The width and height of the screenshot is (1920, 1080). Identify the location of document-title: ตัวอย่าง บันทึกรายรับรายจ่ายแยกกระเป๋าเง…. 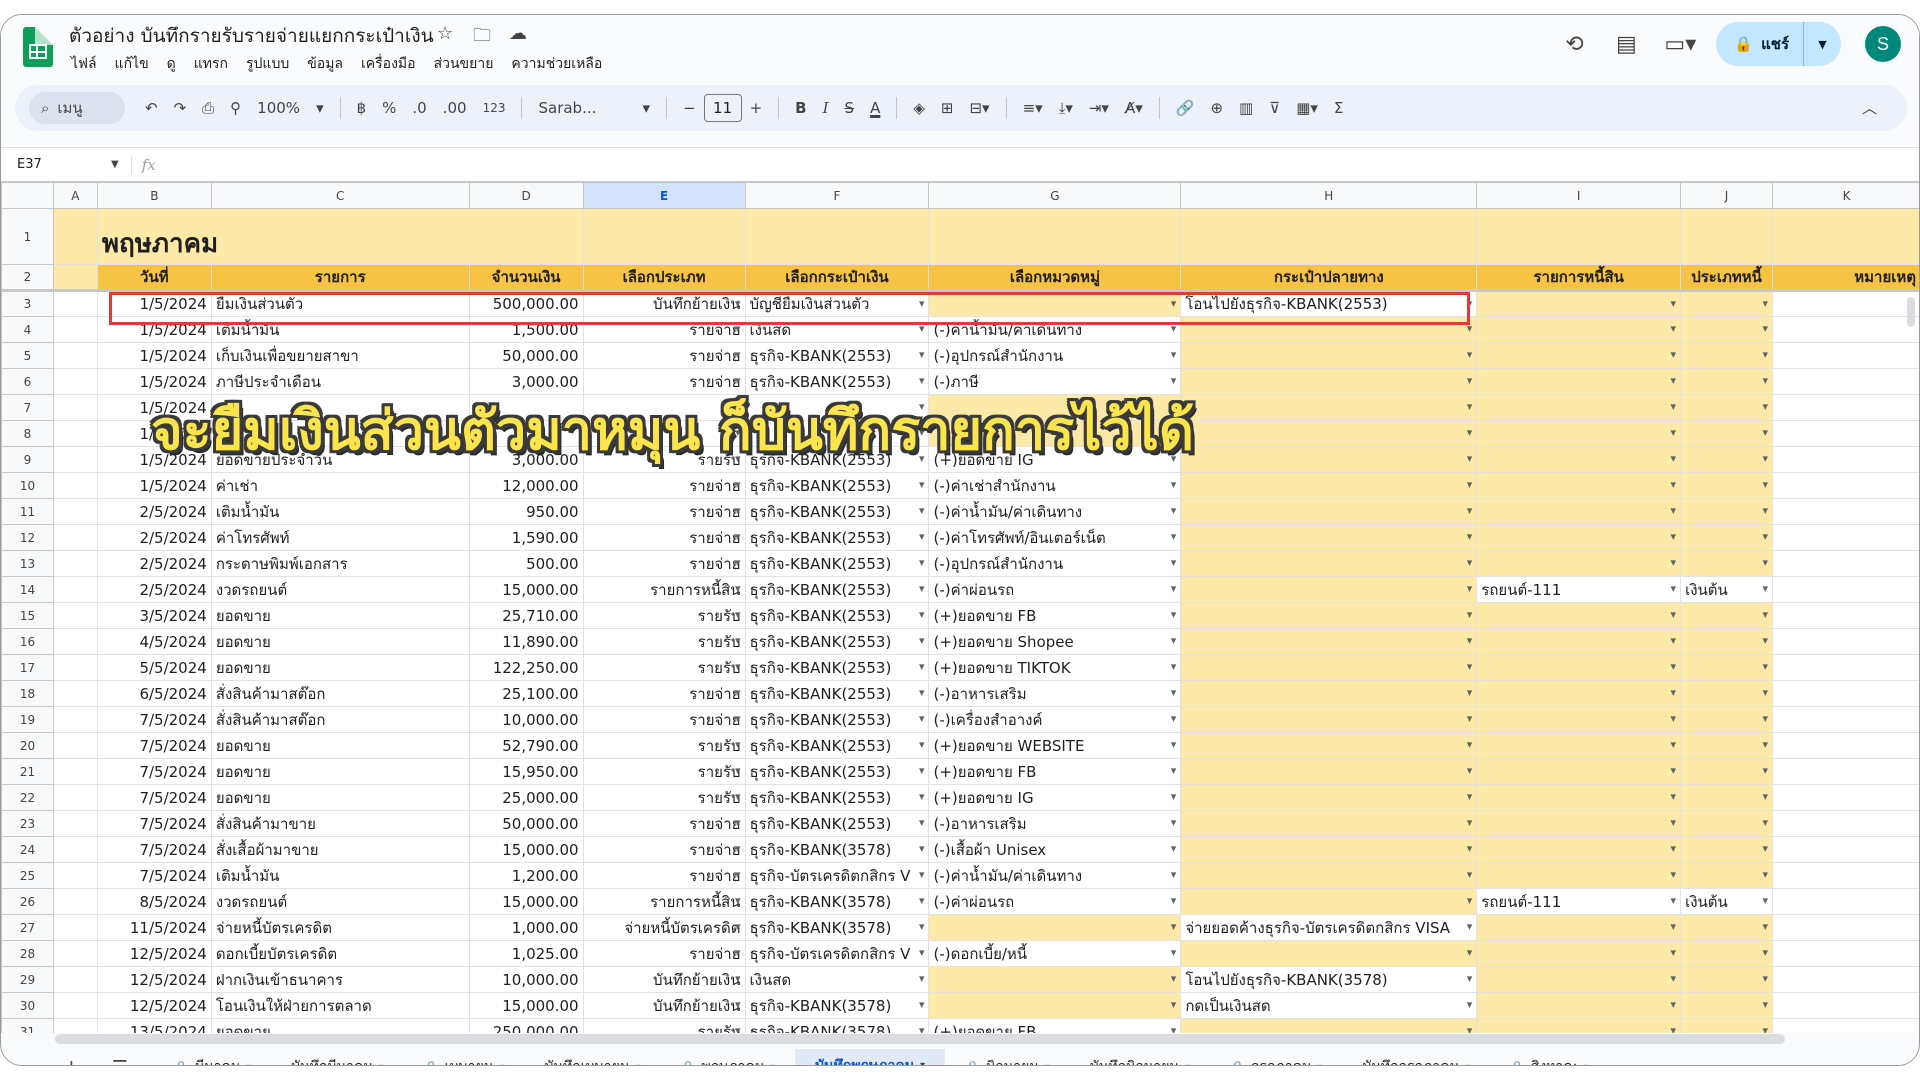
(251, 36).